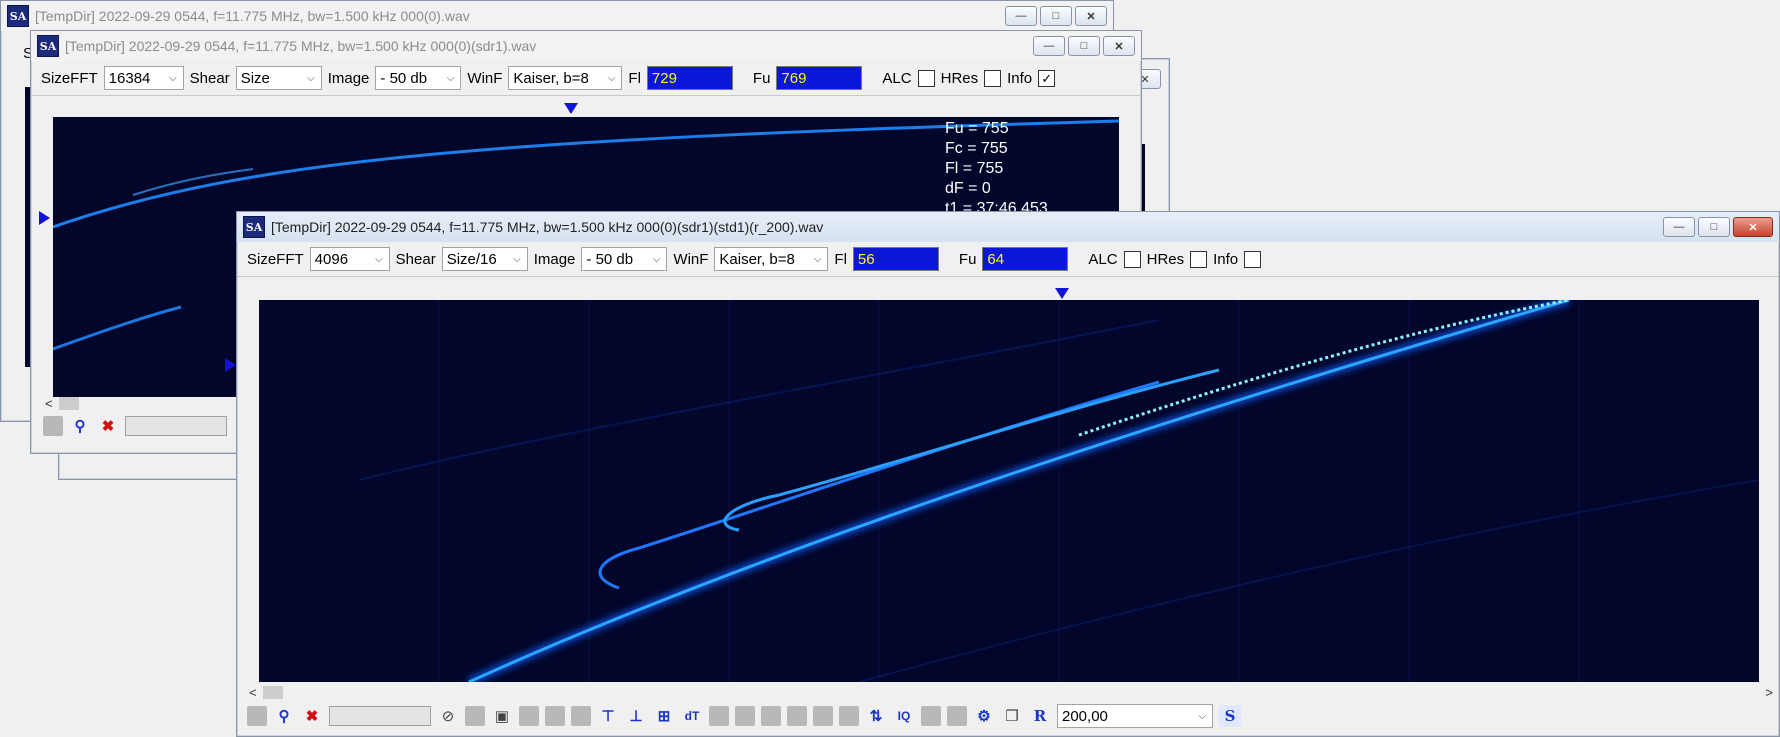  Describe the element at coordinates (691, 259) in the screenshot. I see `winf-label: WinF` at that location.